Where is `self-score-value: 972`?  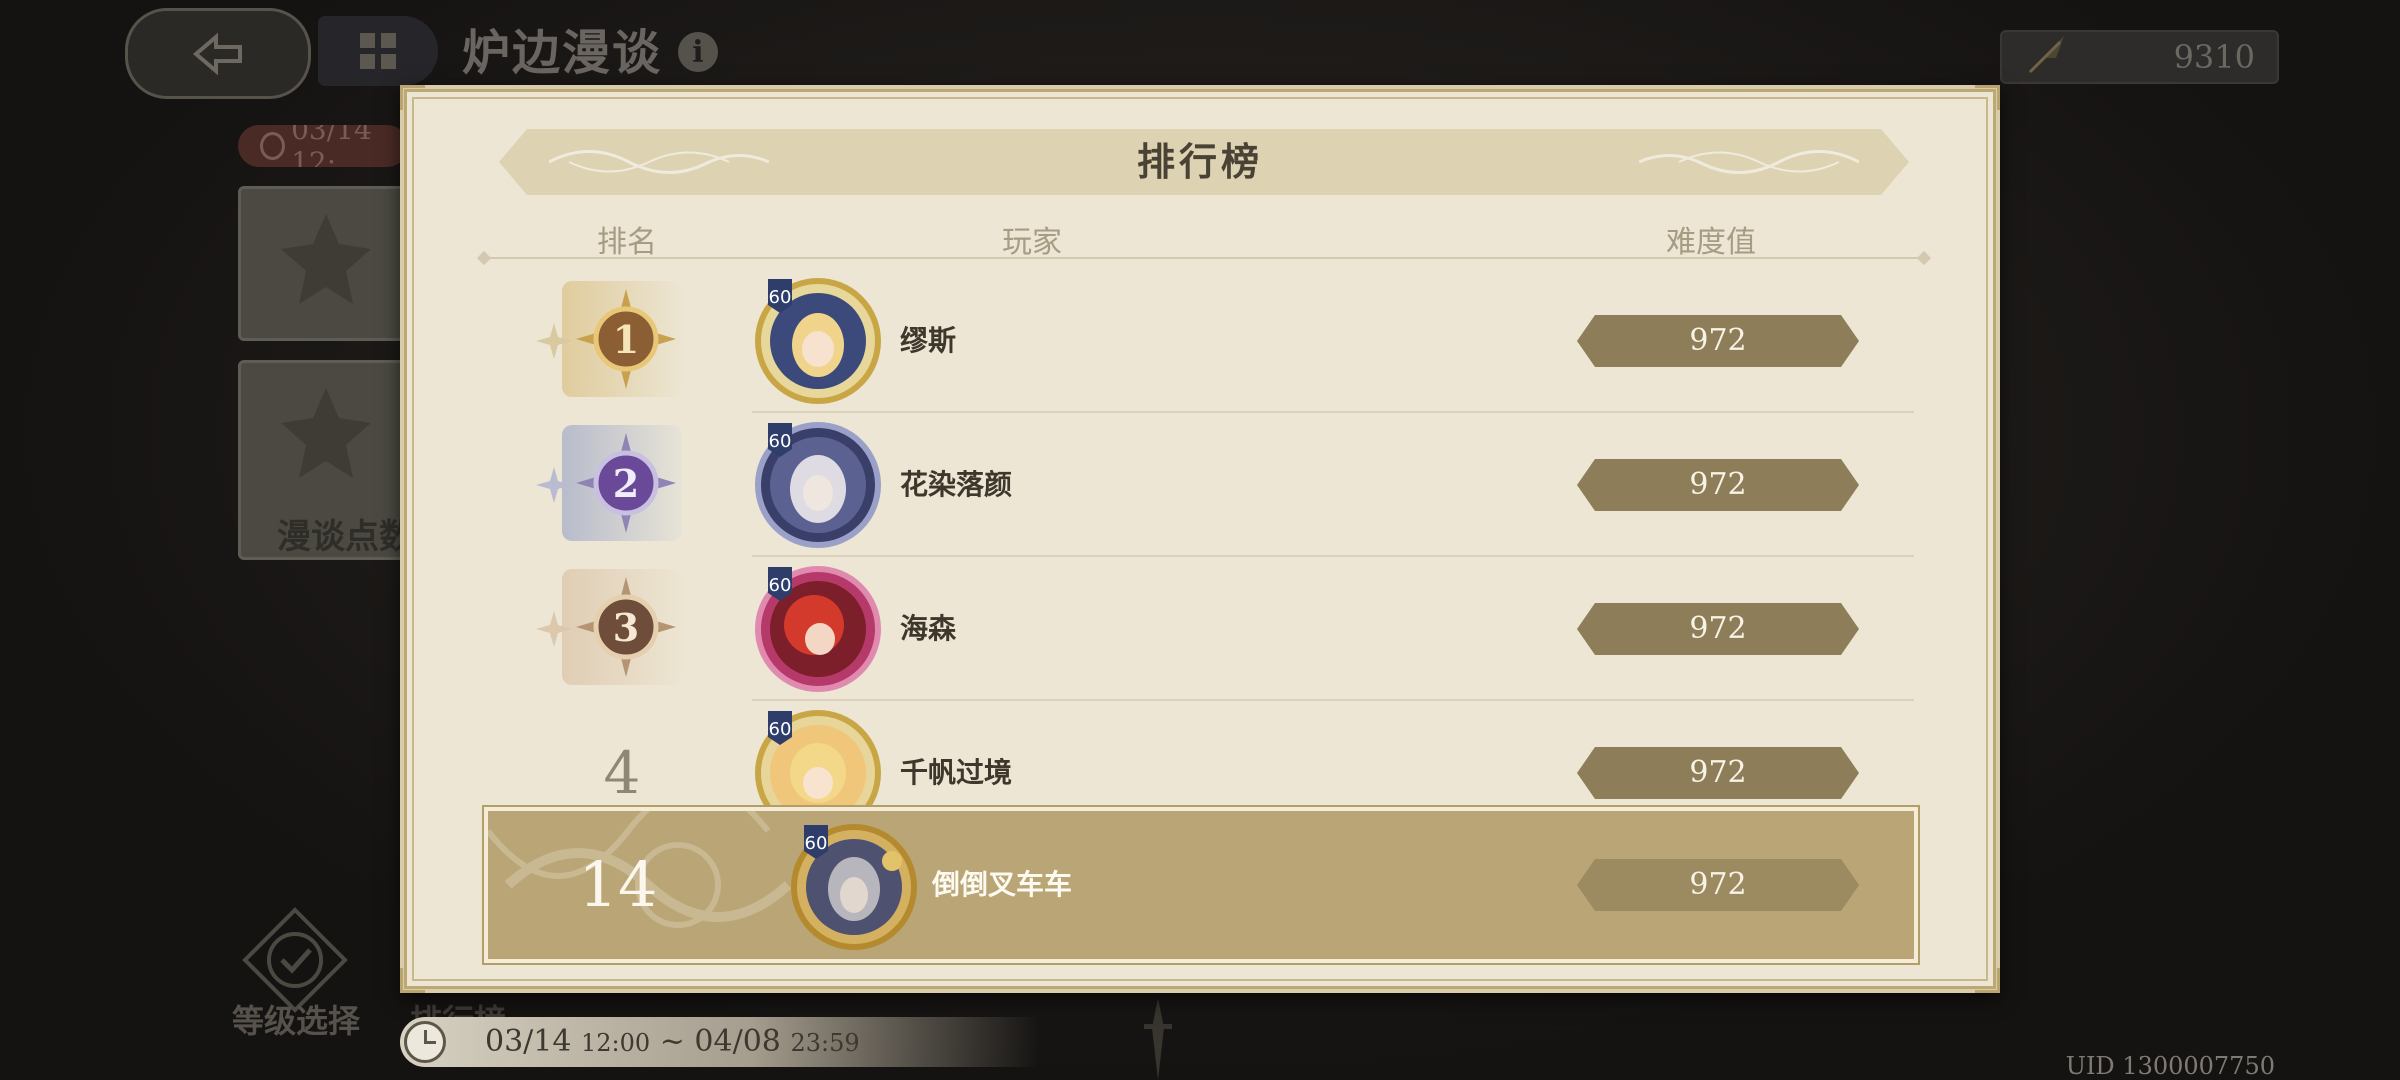 self-score-value: 972 is located at coordinates (1718, 885).